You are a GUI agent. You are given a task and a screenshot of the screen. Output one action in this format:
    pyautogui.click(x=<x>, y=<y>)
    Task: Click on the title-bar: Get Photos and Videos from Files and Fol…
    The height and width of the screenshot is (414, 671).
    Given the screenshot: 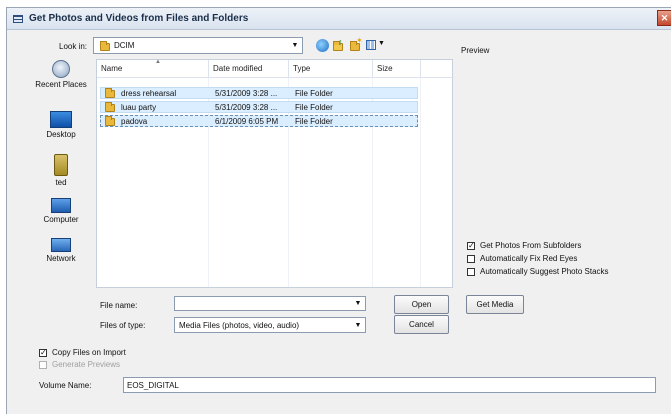 What is the action you would take?
    pyautogui.click(x=339, y=19)
    